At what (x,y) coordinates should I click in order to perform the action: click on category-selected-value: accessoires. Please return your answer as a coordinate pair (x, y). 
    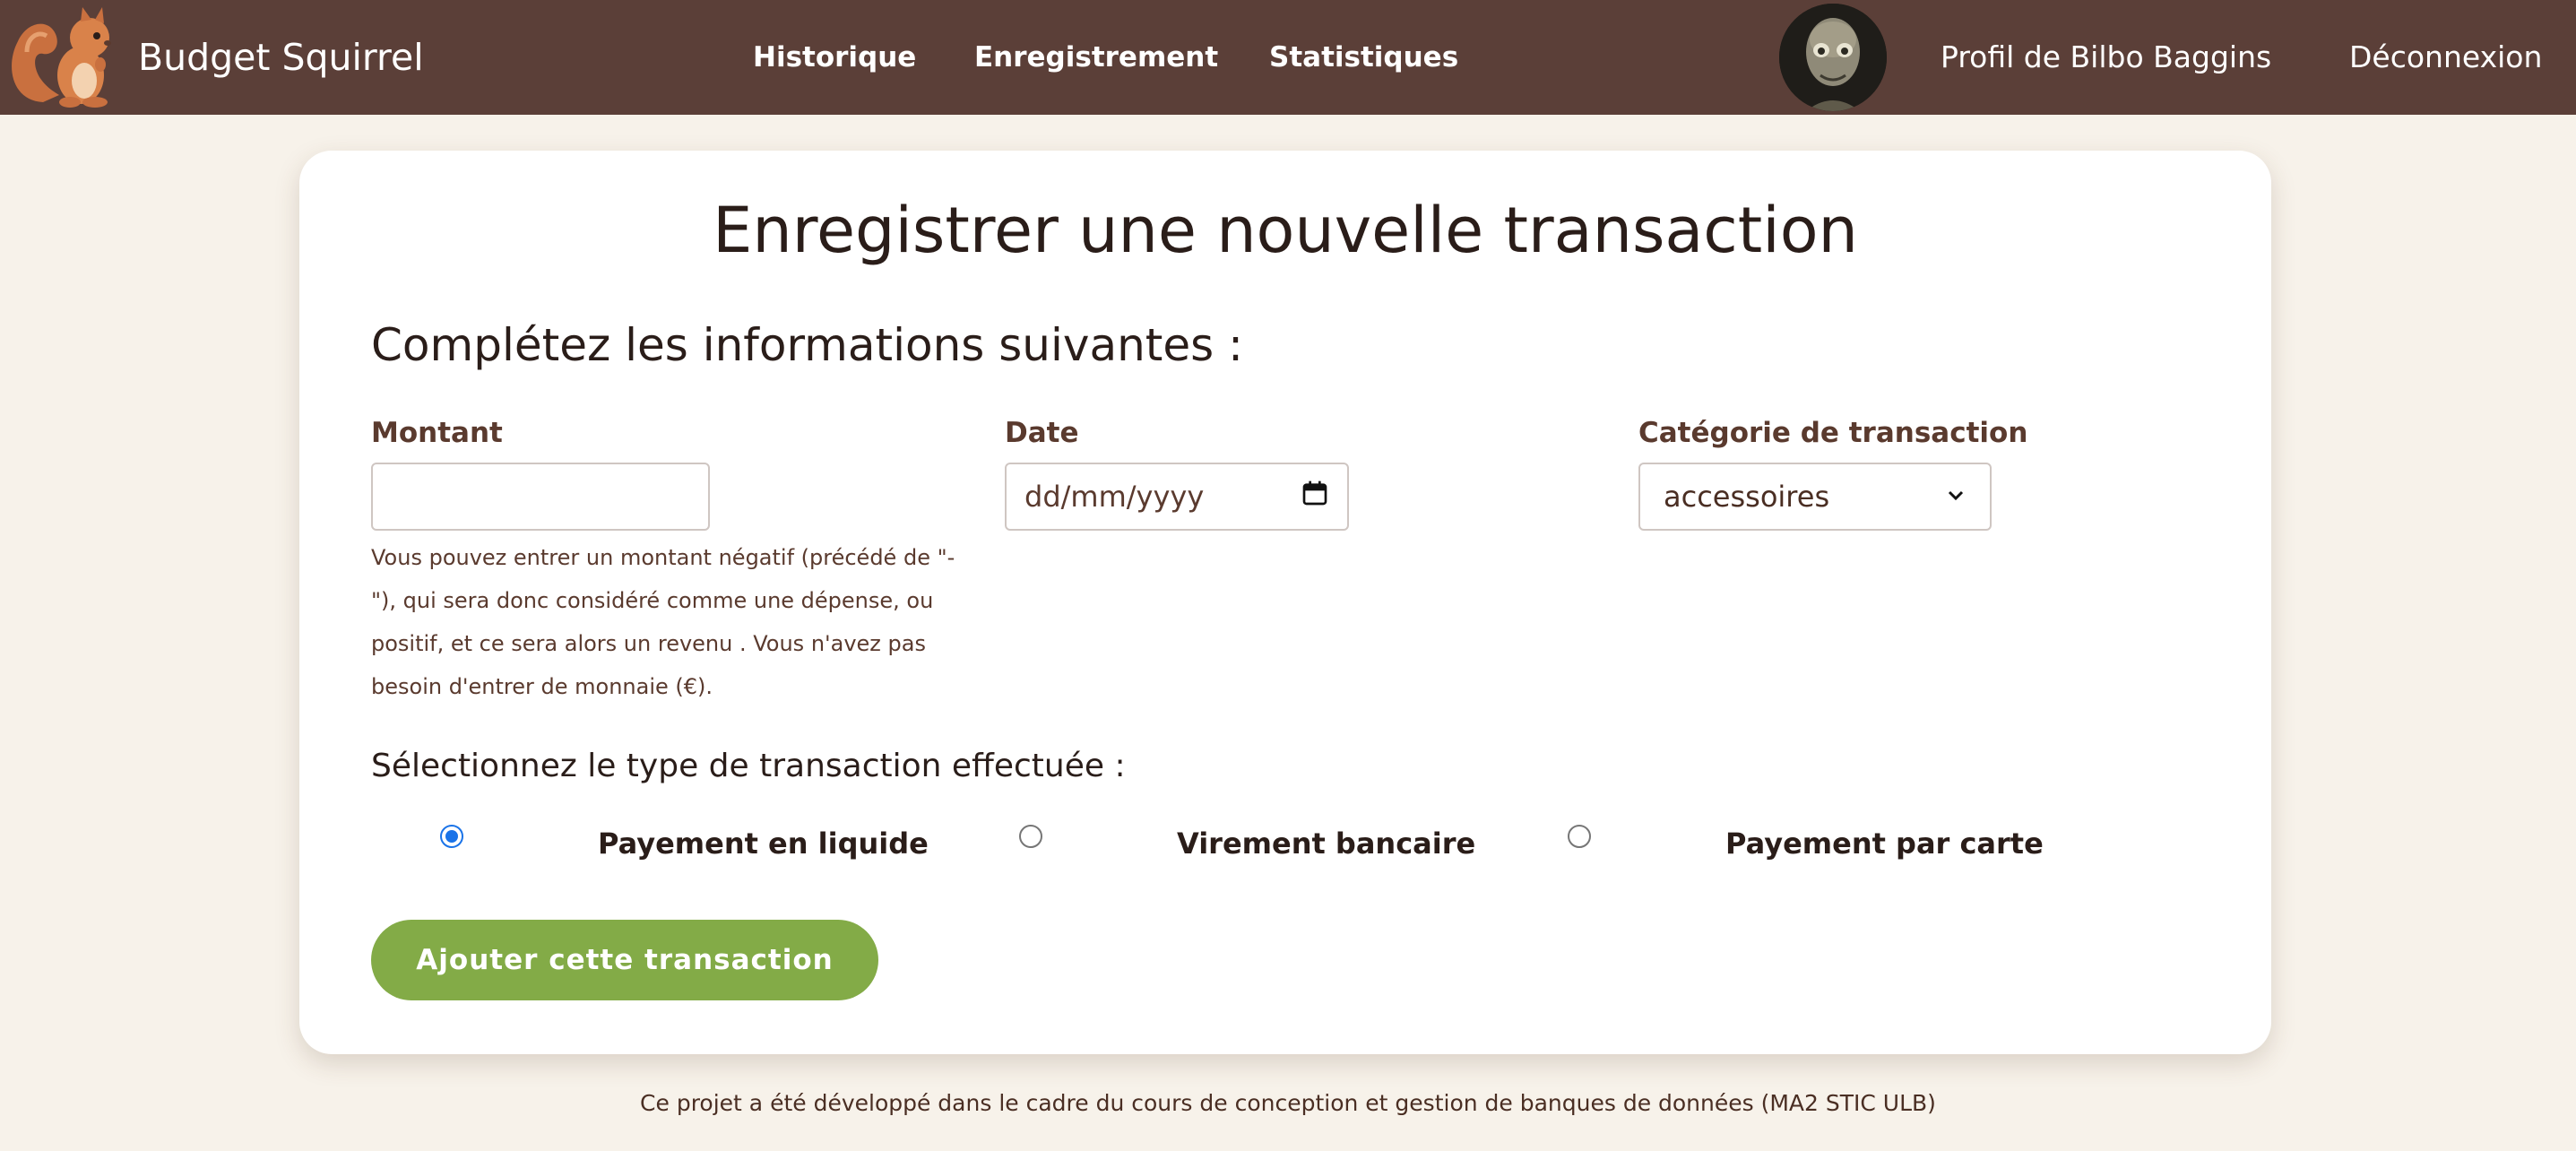
    Looking at the image, I should click on (1747, 497).